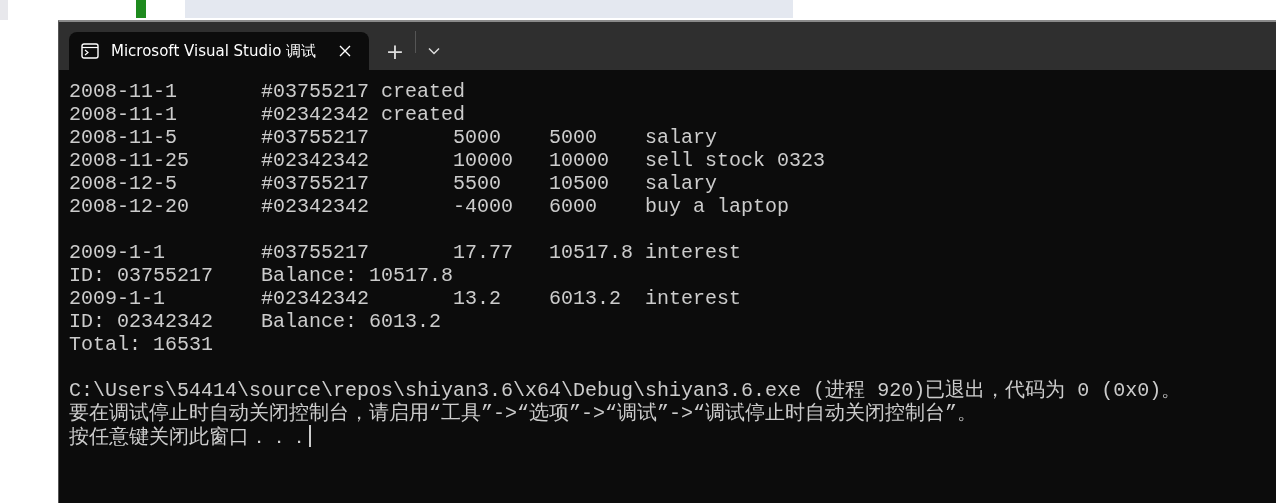 The image size is (1276, 503). What do you see at coordinates (310, 436) in the screenshot?
I see `text-cursor` at bounding box center [310, 436].